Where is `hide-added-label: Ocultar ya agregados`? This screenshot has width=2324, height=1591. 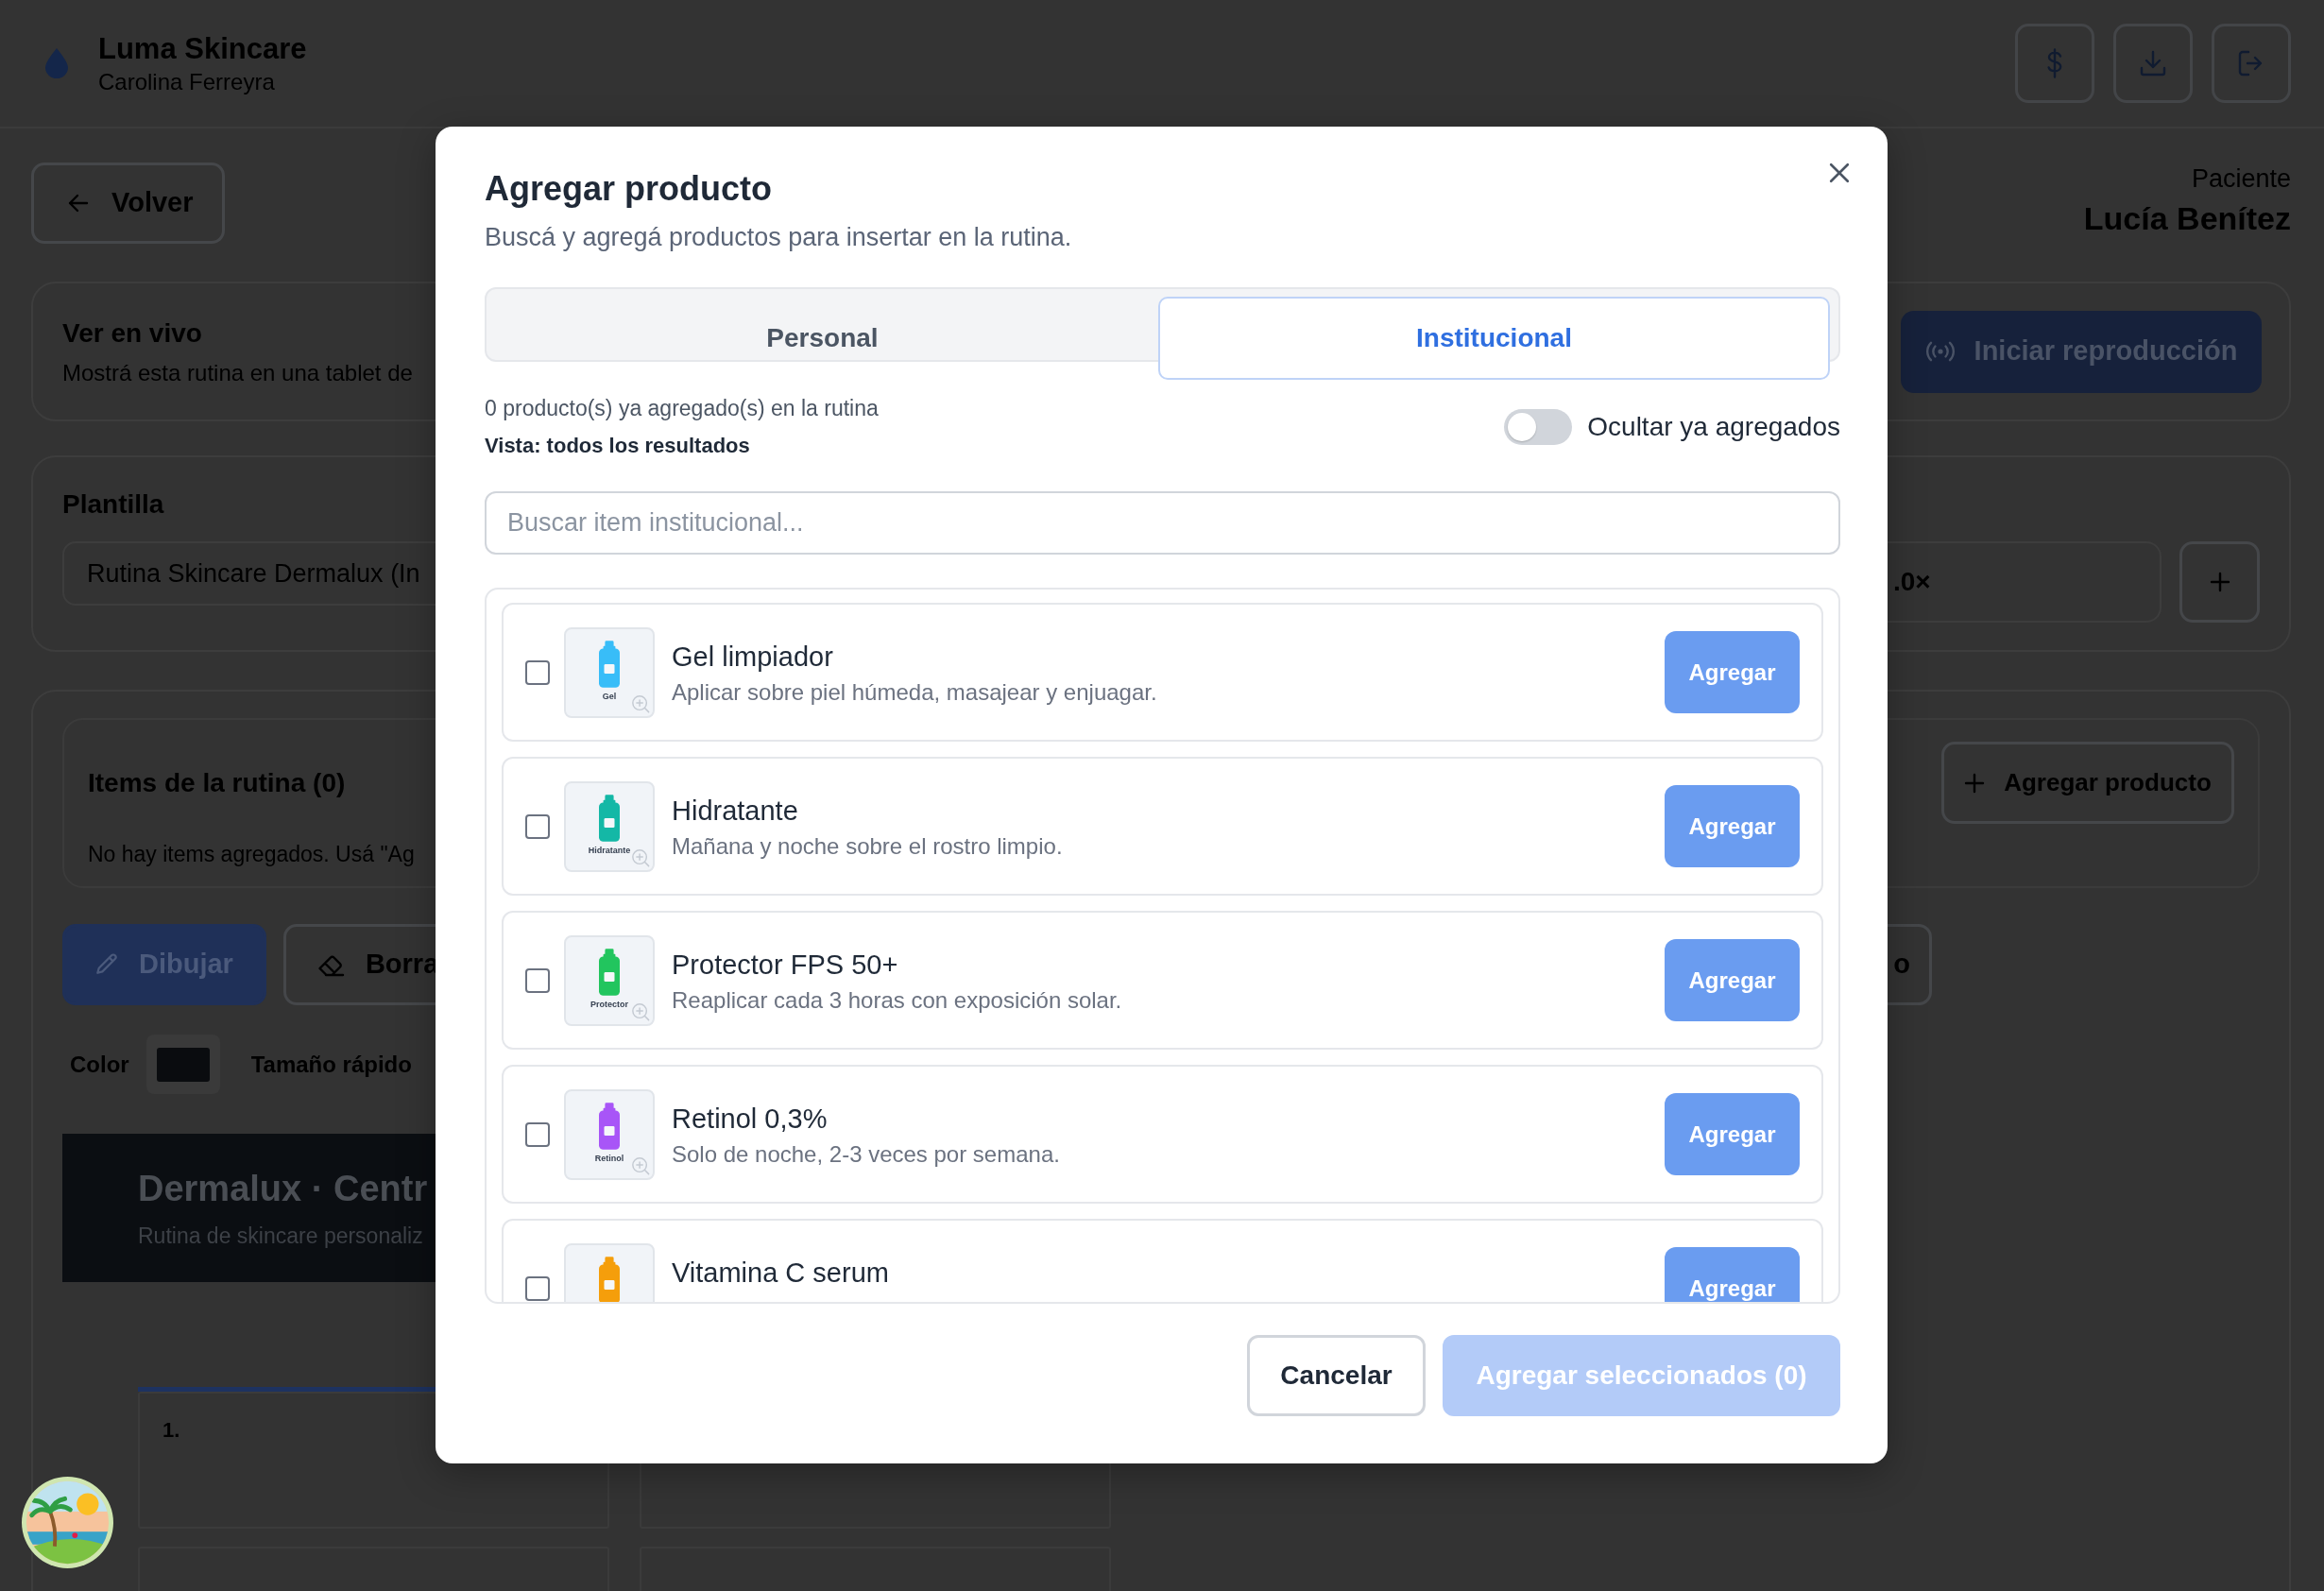
hide-added-label: Ocultar ya agregados is located at coordinates (1713, 427).